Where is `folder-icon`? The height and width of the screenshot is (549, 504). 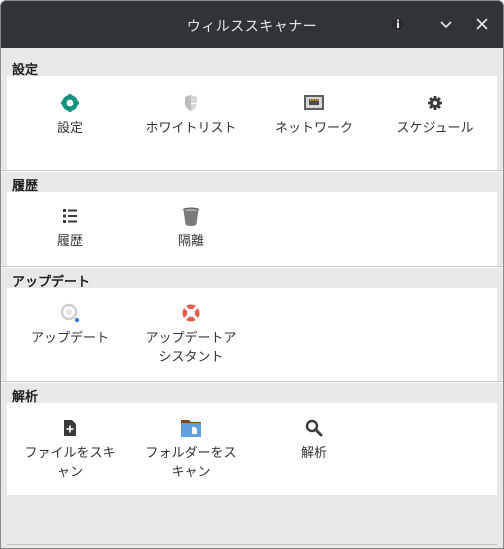
folder-icon is located at coordinates (191, 428).